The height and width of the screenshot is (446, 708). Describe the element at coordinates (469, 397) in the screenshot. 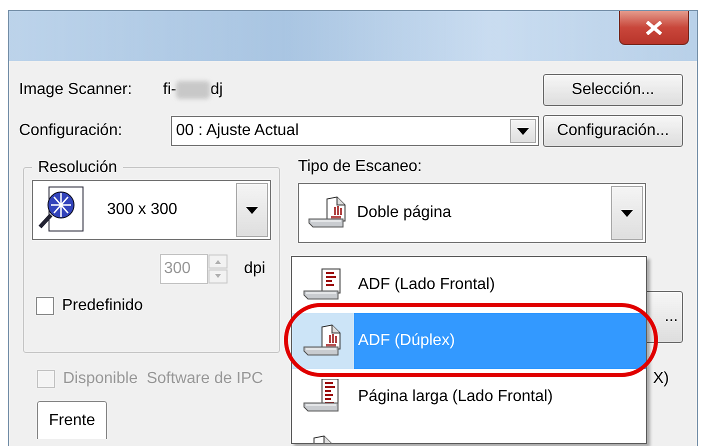

I see `dropdown-option: Página larga (Lado Frontal)` at that location.